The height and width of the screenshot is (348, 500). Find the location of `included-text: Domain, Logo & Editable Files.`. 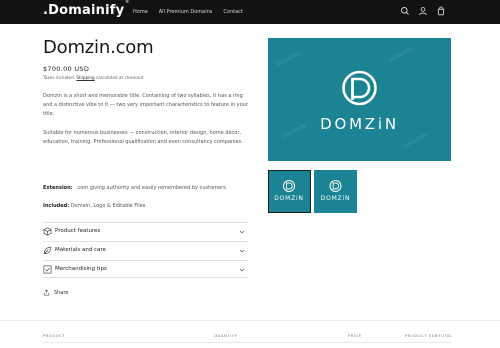

included-text: Domain, Logo & Editable Files. is located at coordinates (108, 206).